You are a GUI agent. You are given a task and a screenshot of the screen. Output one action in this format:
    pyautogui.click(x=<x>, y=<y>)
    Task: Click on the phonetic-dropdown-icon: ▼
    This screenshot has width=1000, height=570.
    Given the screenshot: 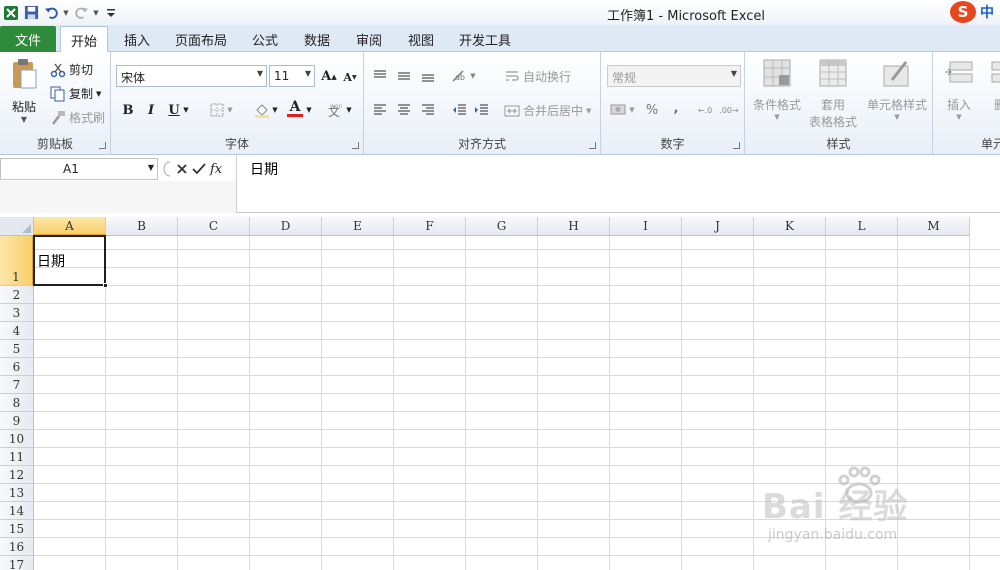 What is the action you would take?
    pyautogui.click(x=349, y=110)
    